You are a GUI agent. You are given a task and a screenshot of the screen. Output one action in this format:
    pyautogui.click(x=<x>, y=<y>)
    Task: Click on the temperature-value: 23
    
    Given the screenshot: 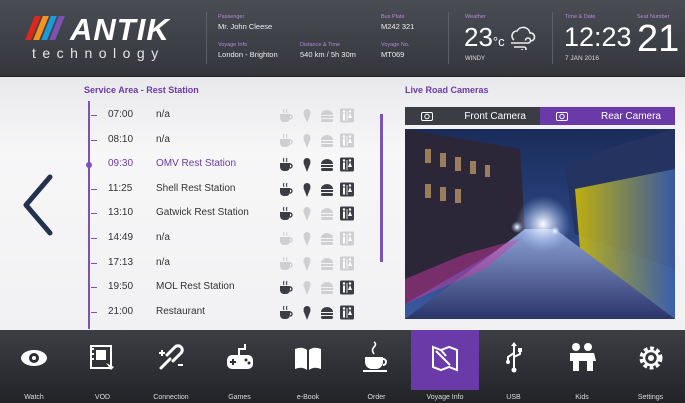 What is the action you would take?
    pyautogui.click(x=478, y=37)
    